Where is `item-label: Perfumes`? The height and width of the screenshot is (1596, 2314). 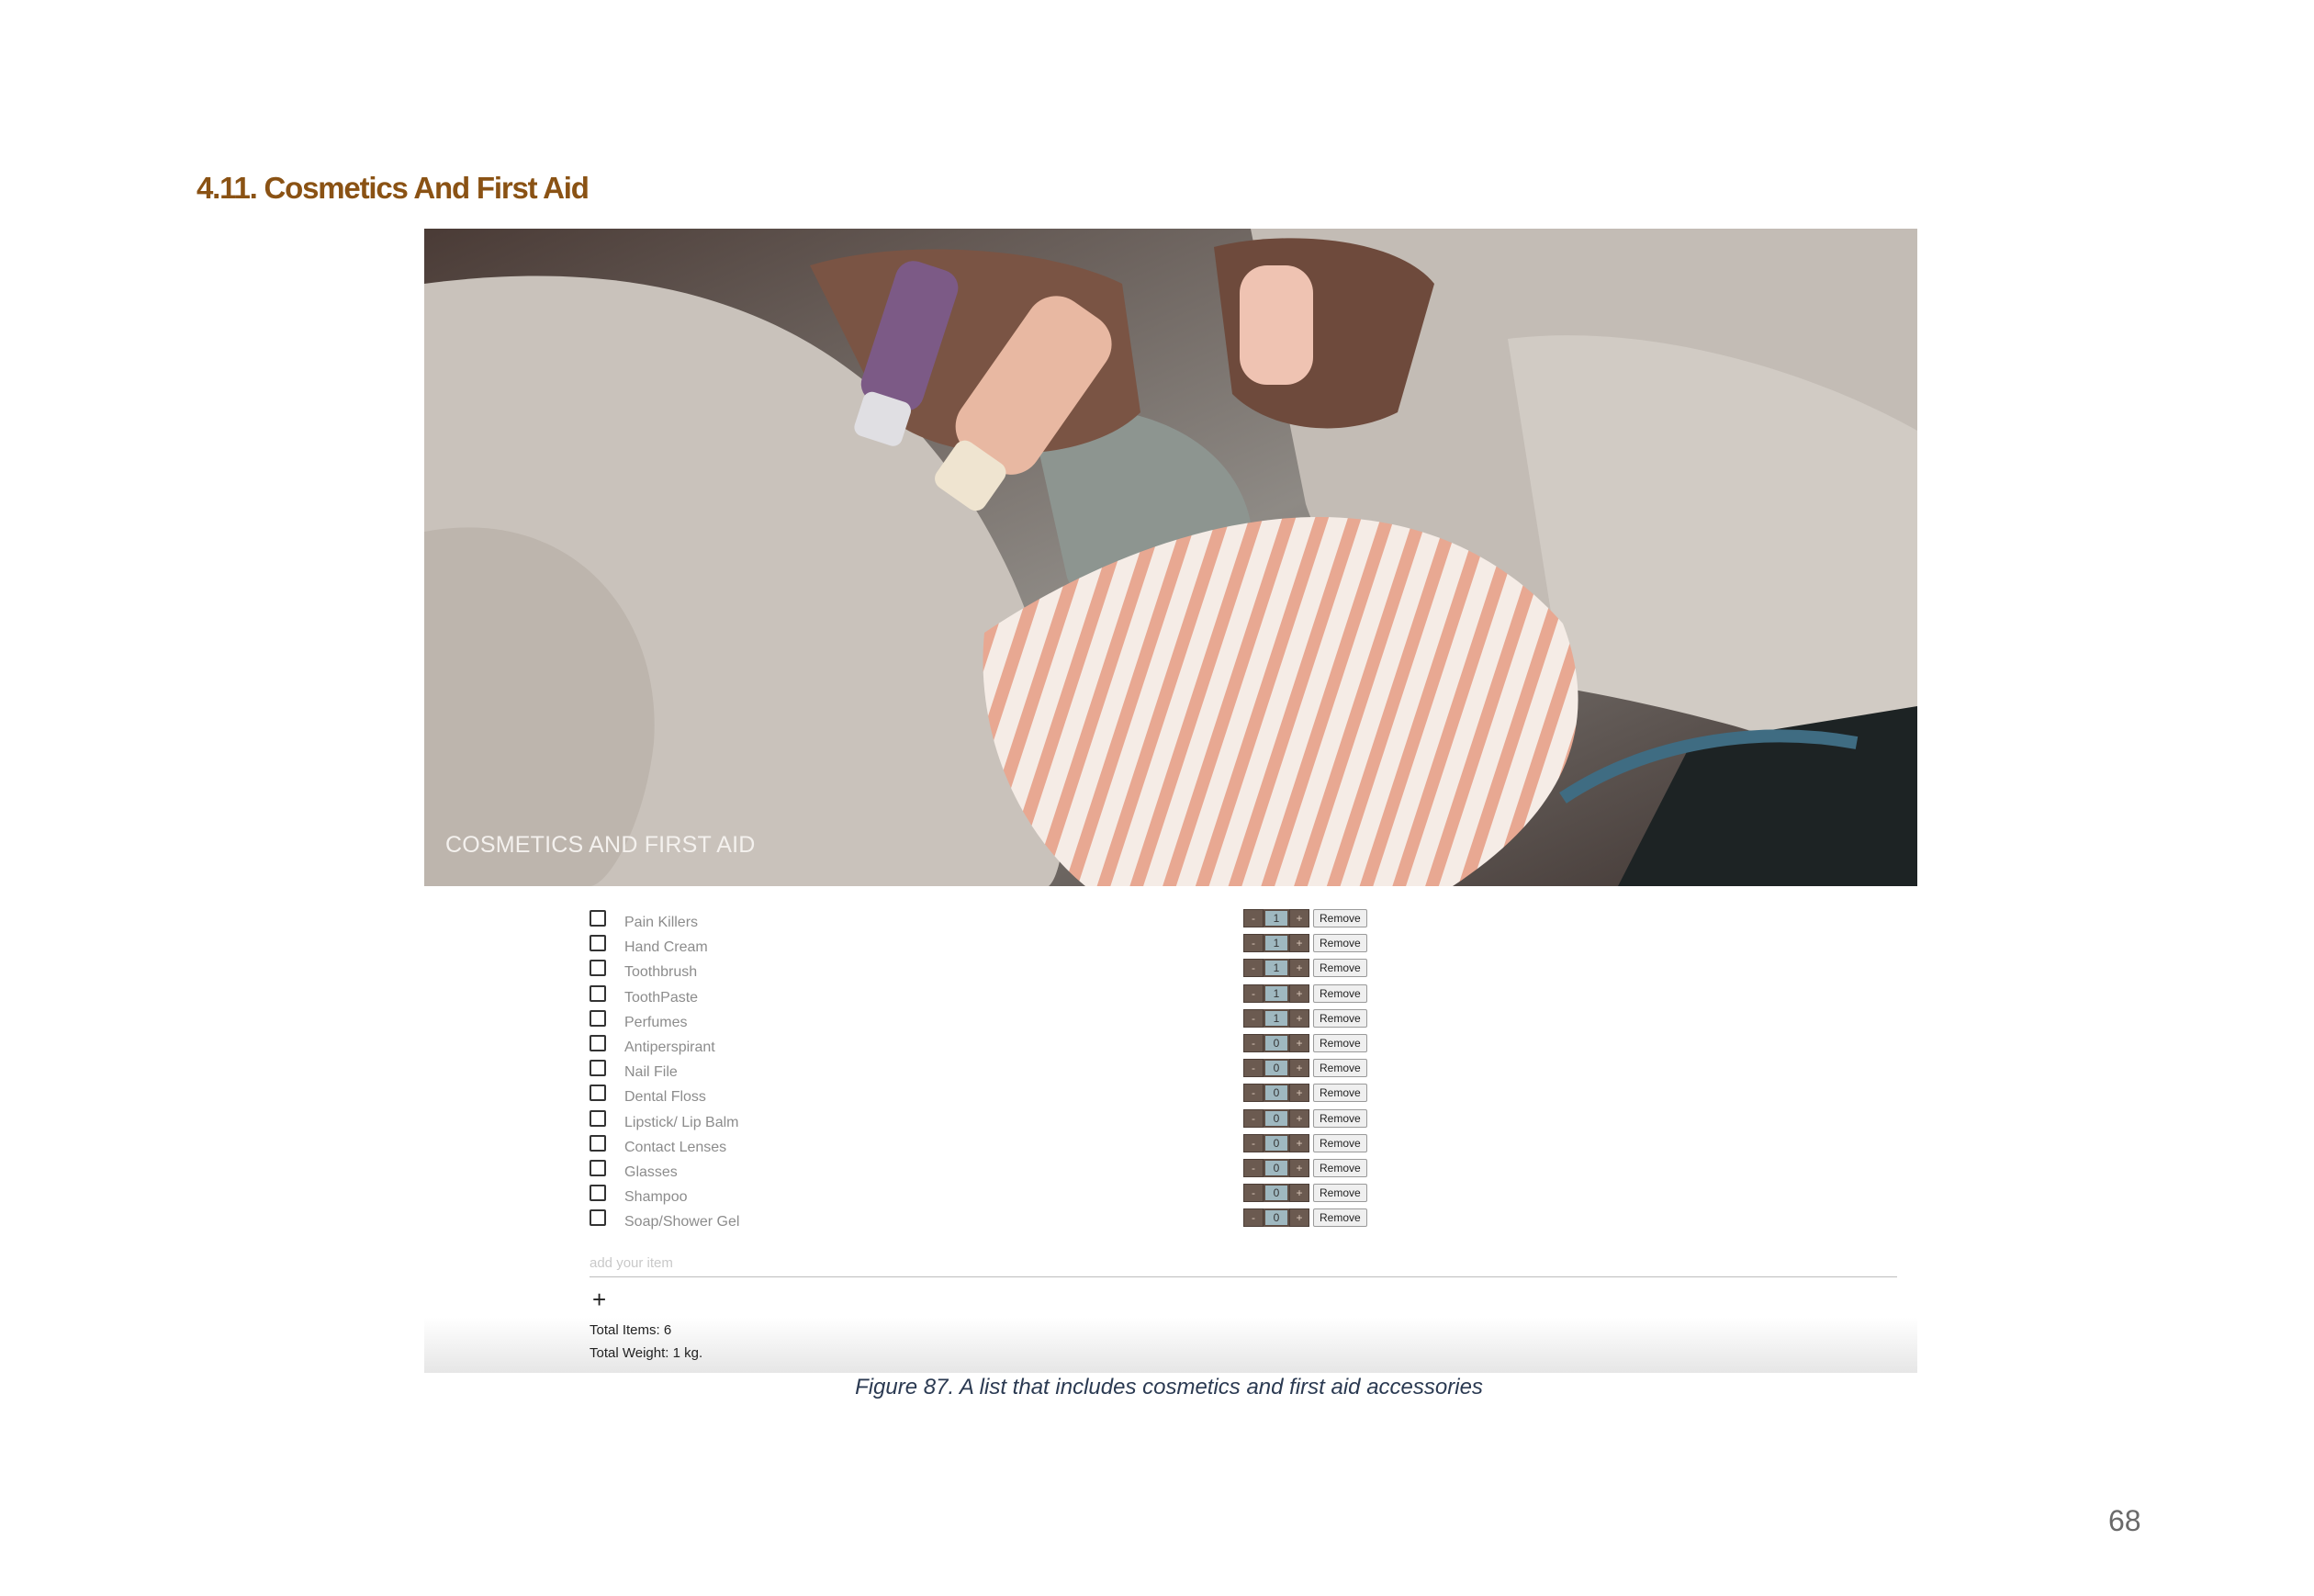 item-label: Perfumes is located at coordinates (656, 1022).